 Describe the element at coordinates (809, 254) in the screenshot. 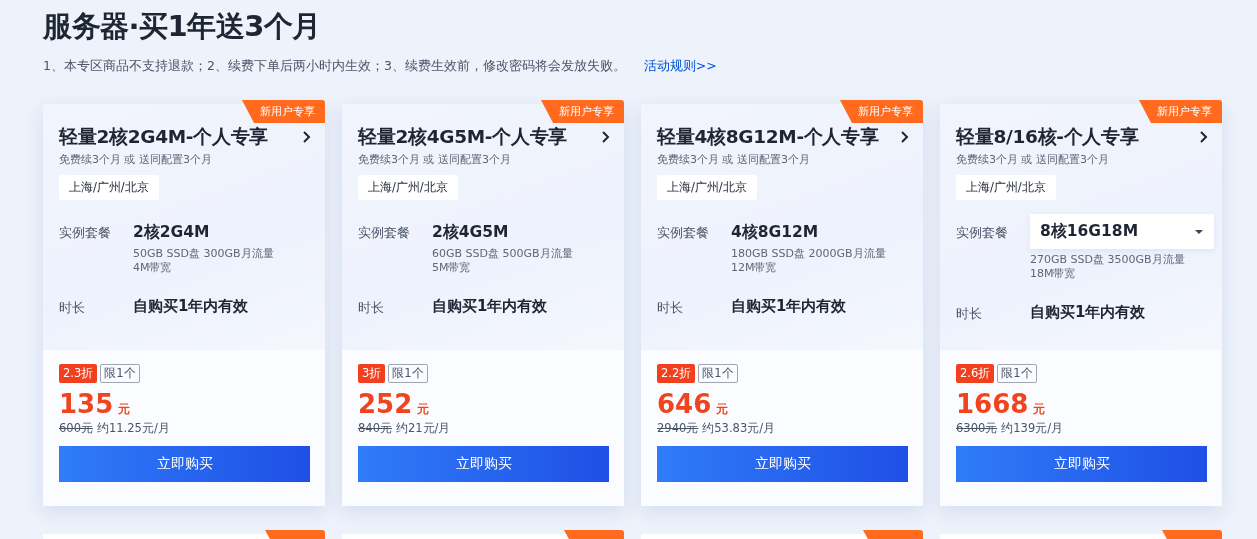

I see `spec-text: 180GB SSD盘 2000GB月流量` at that location.